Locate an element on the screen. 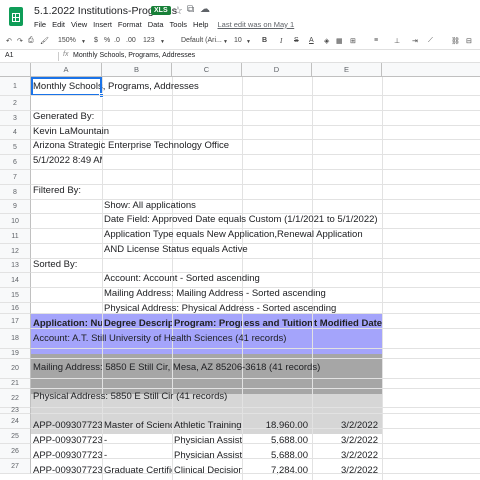 The height and width of the screenshot is (480, 480). row-header-25: 25 is located at coordinates (15, 436).